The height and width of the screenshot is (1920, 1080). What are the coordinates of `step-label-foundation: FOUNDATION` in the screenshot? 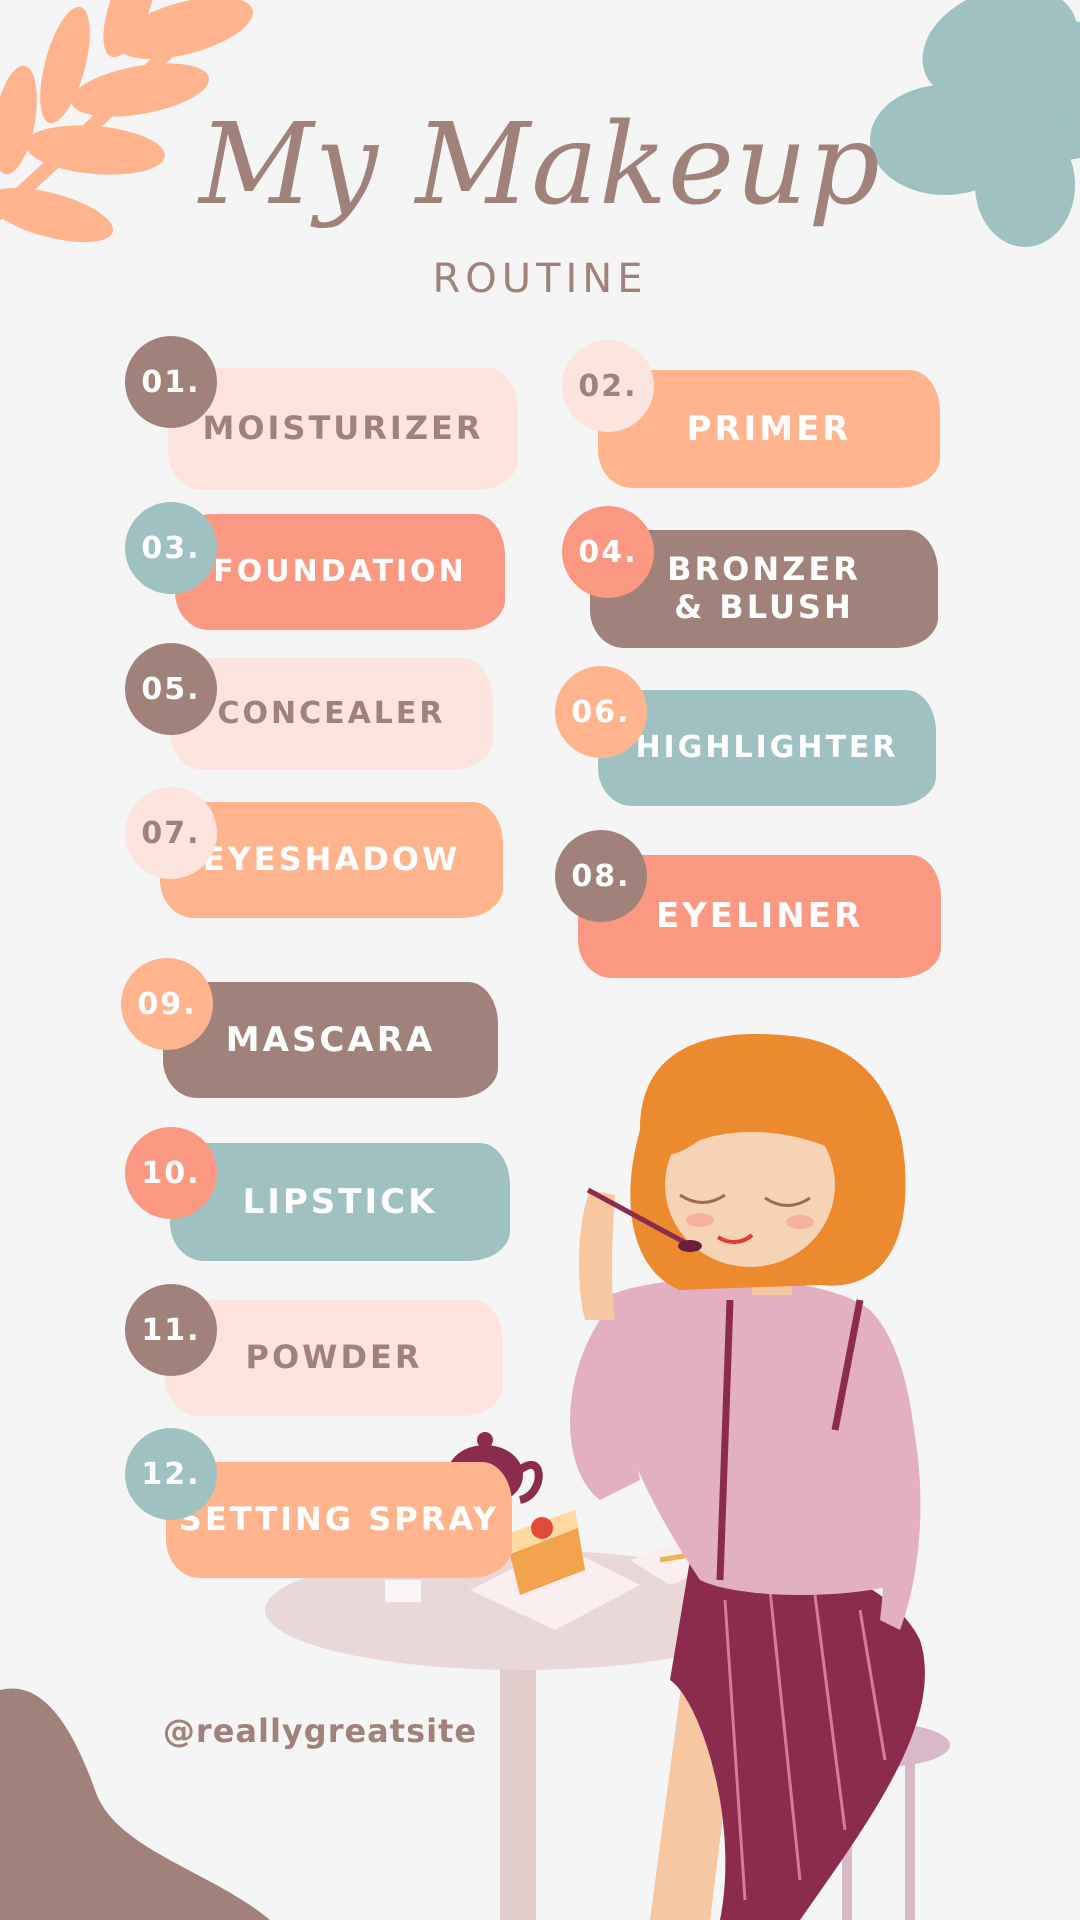 It's located at (340, 572).